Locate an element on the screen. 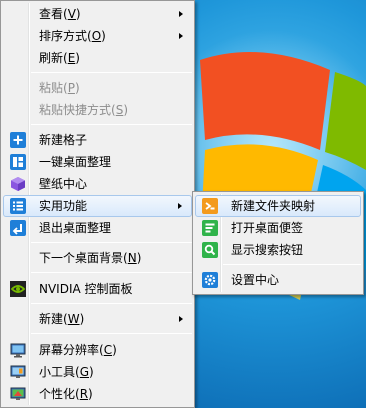 The image size is (366, 408). search-icon is located at coordinates (210, 250).